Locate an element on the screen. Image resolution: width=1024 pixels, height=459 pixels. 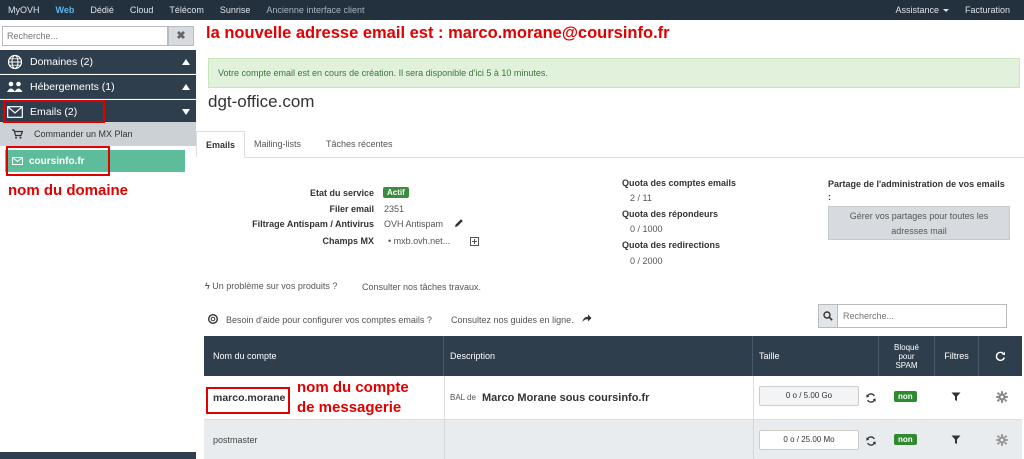
table-row: postmaster 0 o / 25.00 Mo non is located at coordinates (613, 439).